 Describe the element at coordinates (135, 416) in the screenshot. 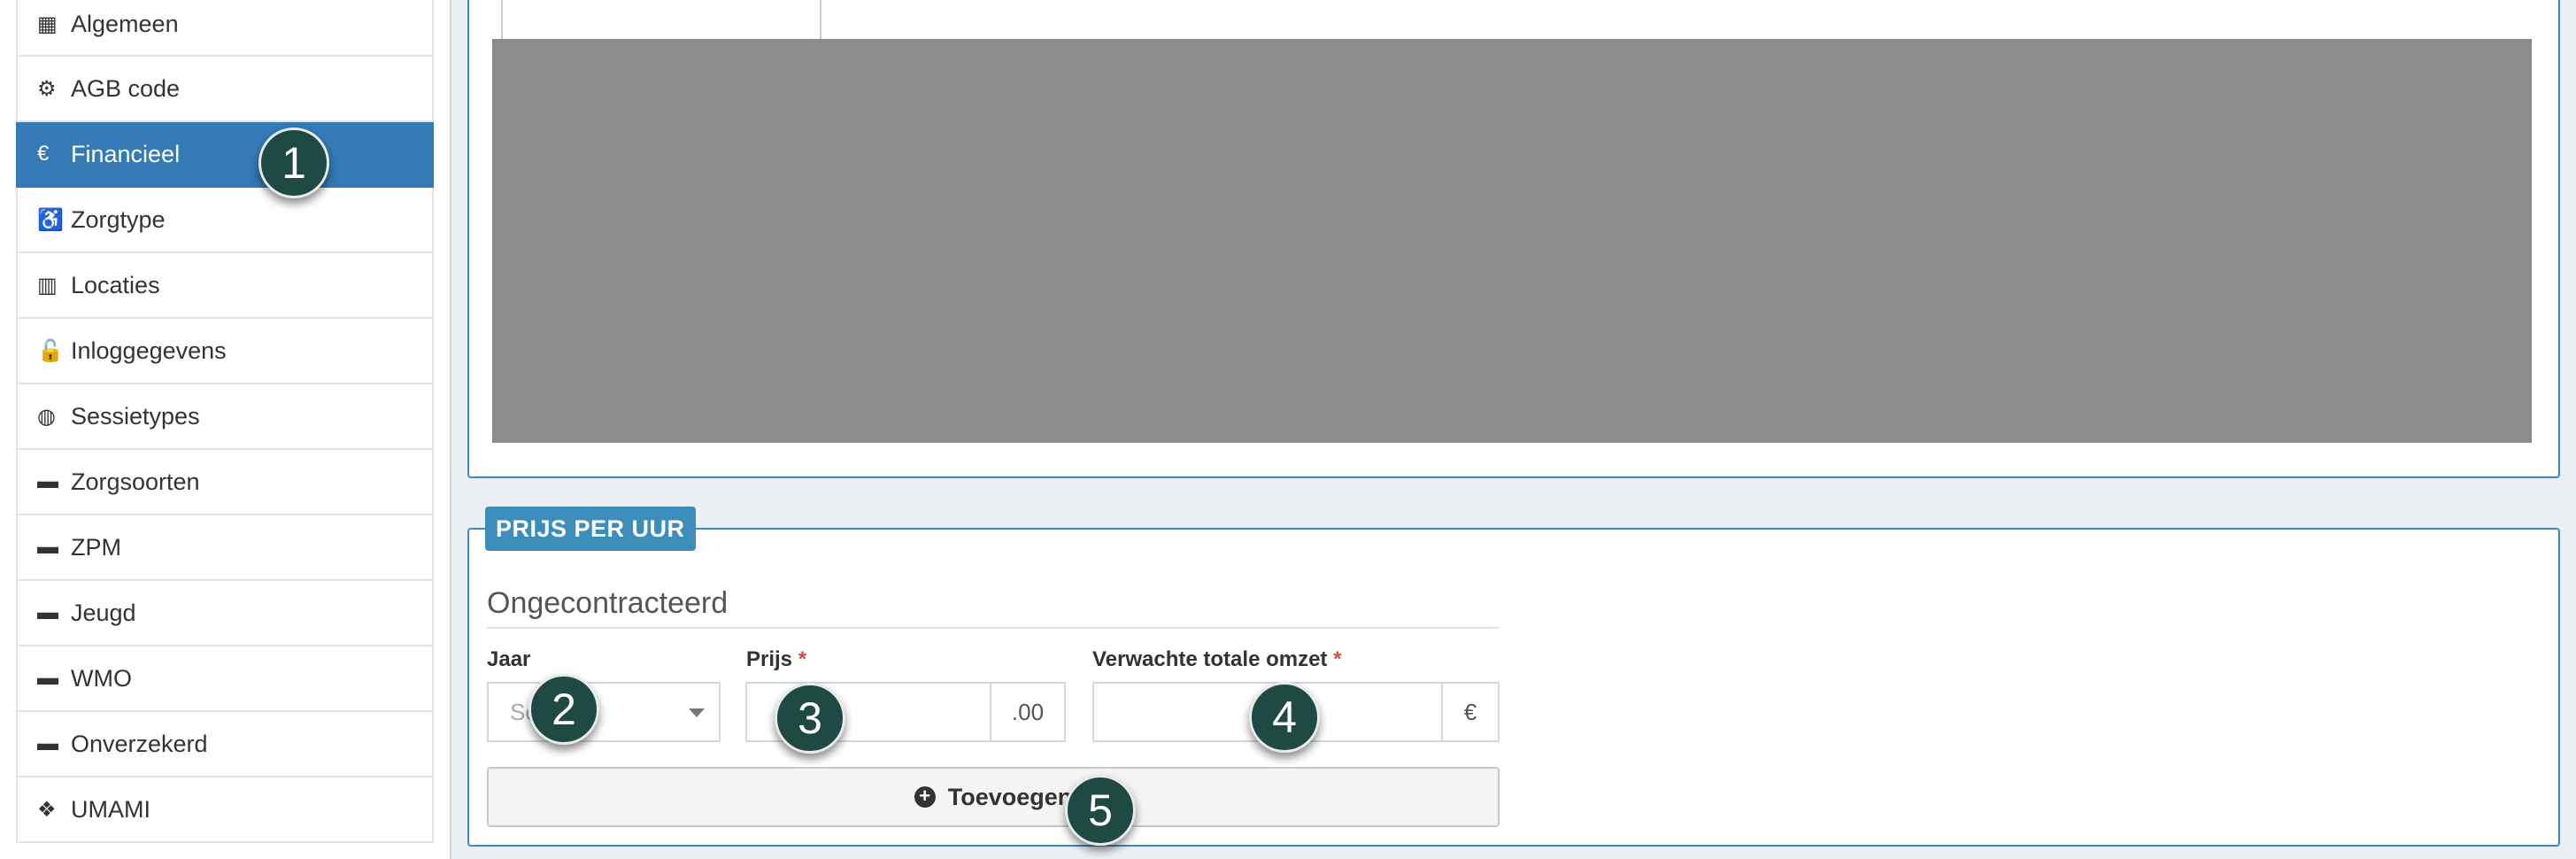

I see `sidebar-item-label: Sessietypes` at that location.